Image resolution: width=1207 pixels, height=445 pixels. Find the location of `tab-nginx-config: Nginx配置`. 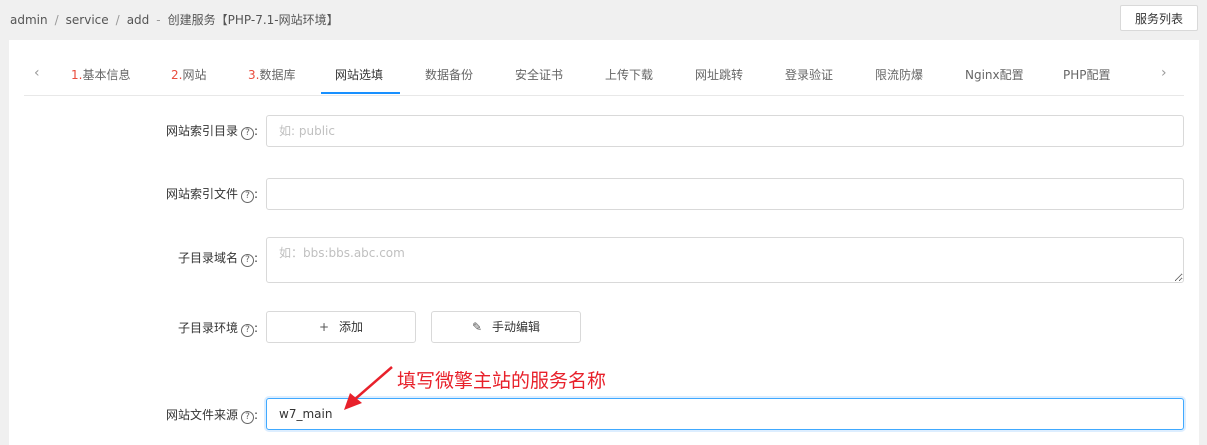

tab-nginx-config: Nginx配置 is located at coordinates (994, 74).